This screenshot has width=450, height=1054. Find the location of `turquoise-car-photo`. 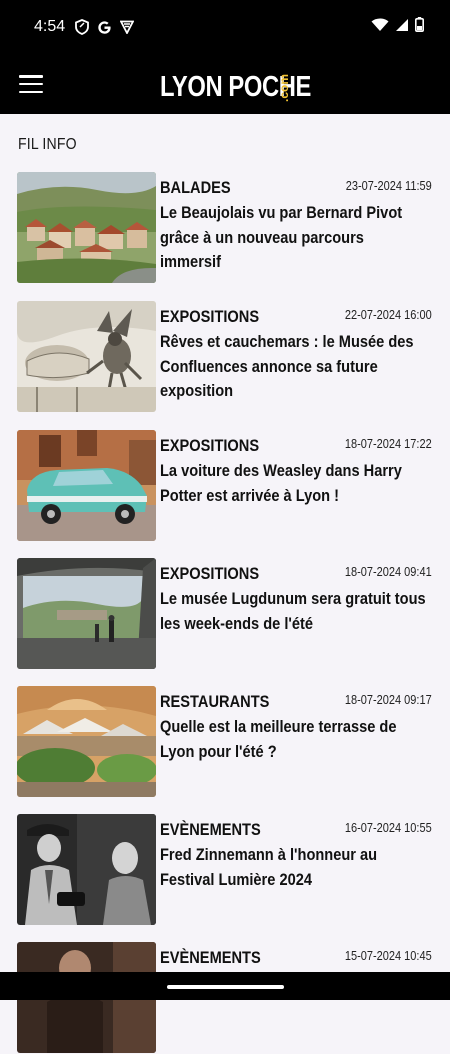

turquoise-car-photo is located at coordinates (86, 485).